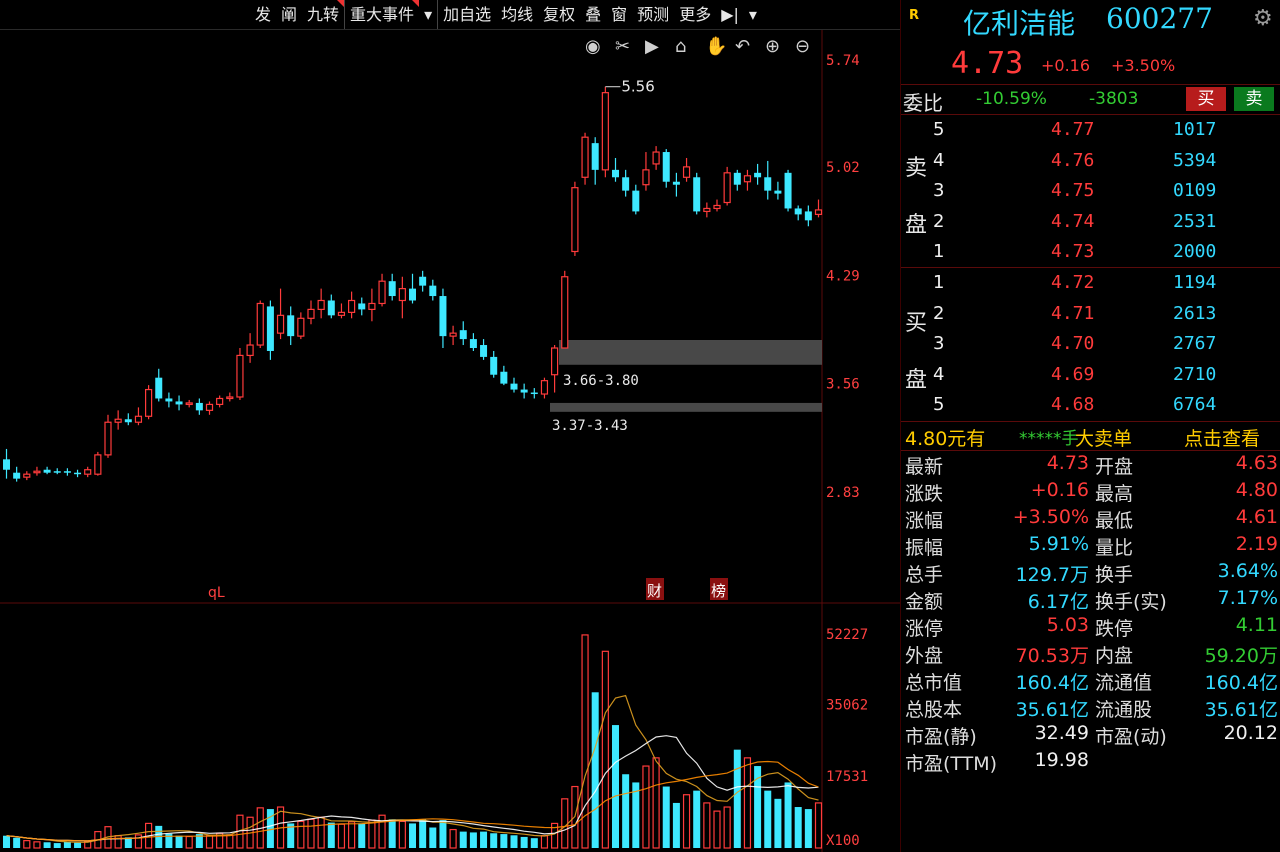  Describe the element at coordinates (652, 46) in the screenshot. I see `play-icon: ▶` at that location.